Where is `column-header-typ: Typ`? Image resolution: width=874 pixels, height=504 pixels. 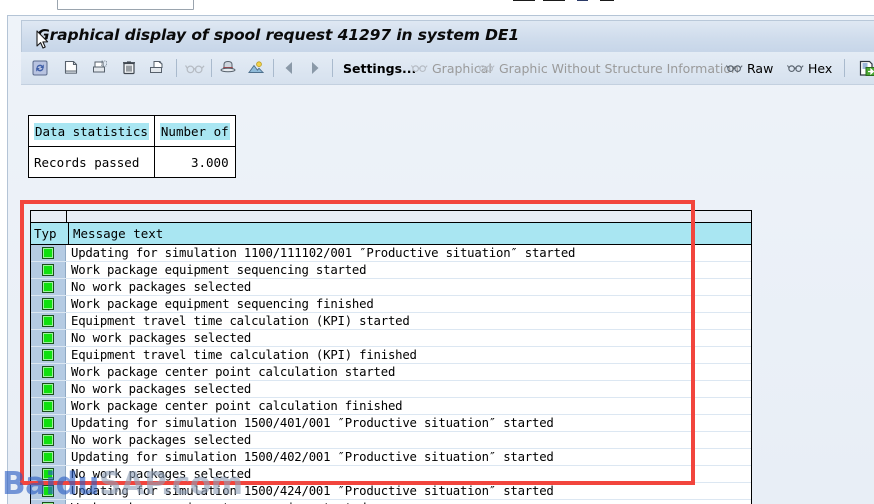 column-header-typ: Typ is located at coordinates (50, 233).